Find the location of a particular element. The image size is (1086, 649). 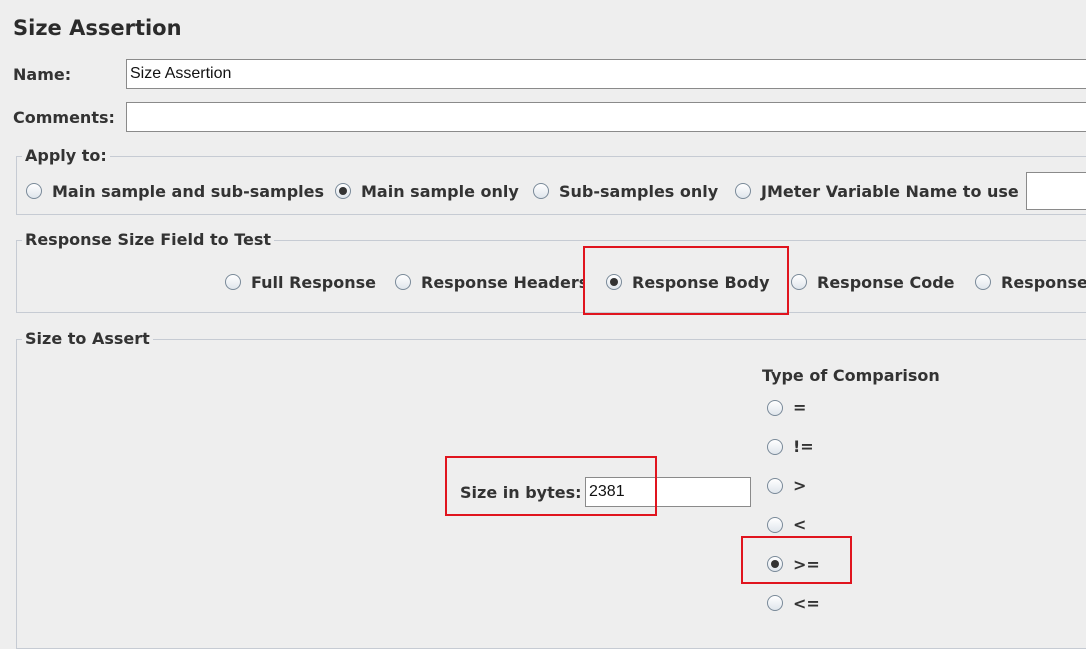

comparison-less-label: < is located at coordinates (799, 524).